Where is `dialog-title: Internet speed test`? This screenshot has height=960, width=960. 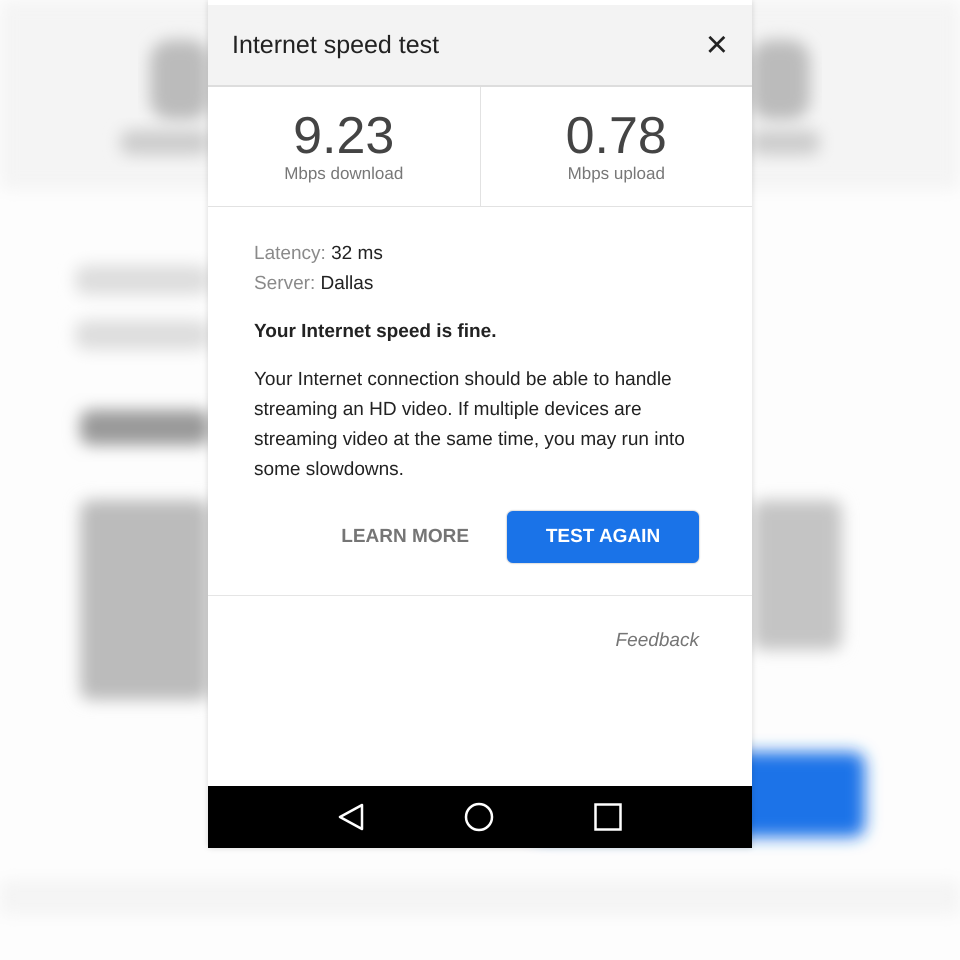 dialog-title: Internet speed test is located at coordinates (336, 45).